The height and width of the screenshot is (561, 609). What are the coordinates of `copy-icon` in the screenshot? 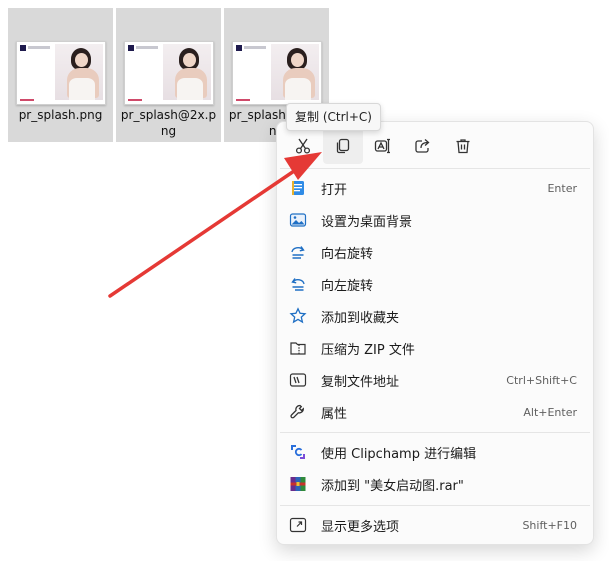 It's located at (343, 146).